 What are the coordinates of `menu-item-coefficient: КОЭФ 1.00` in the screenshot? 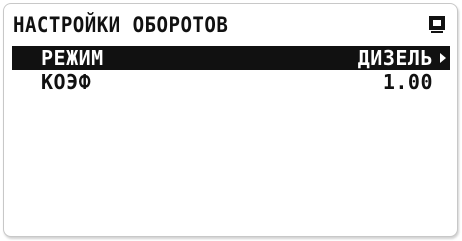 It's located at (231, 82).